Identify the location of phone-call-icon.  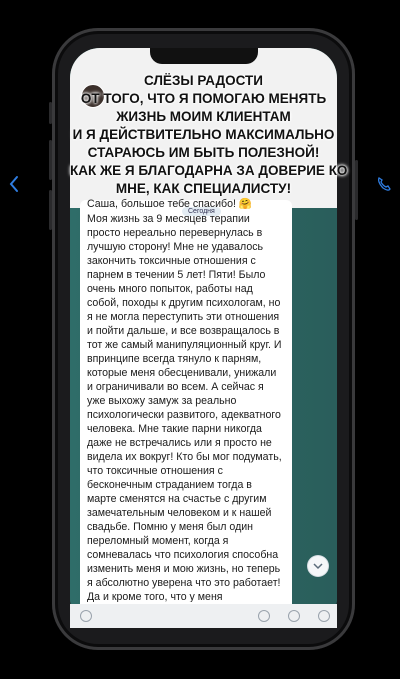
(384, 184).